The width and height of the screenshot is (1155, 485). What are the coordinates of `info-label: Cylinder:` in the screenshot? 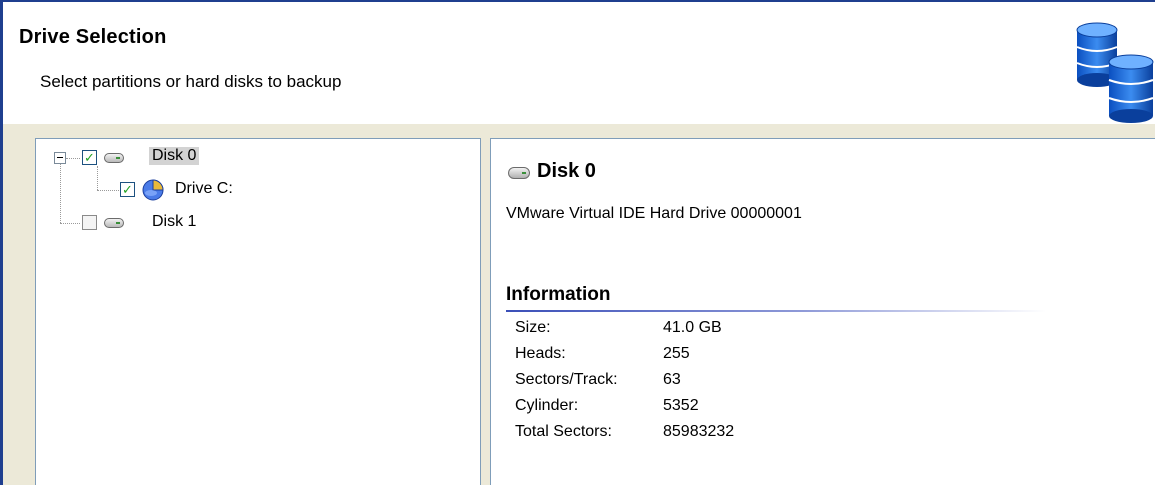 It's located at (547, 405).